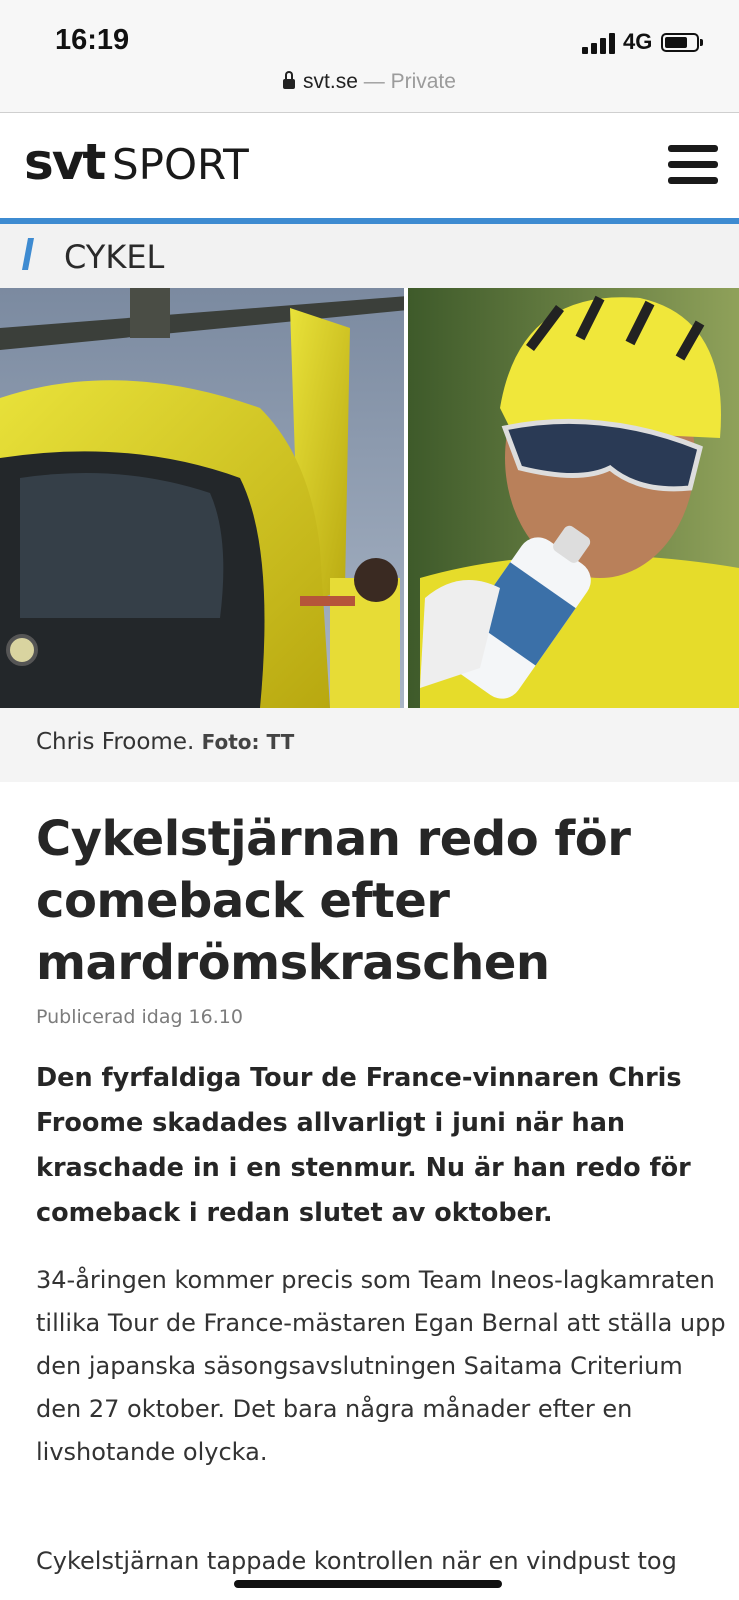  What do you see at coordinates (65, 162) in the screenshot?
I see `svt-logo: svt` at bounding box center [65, 162].